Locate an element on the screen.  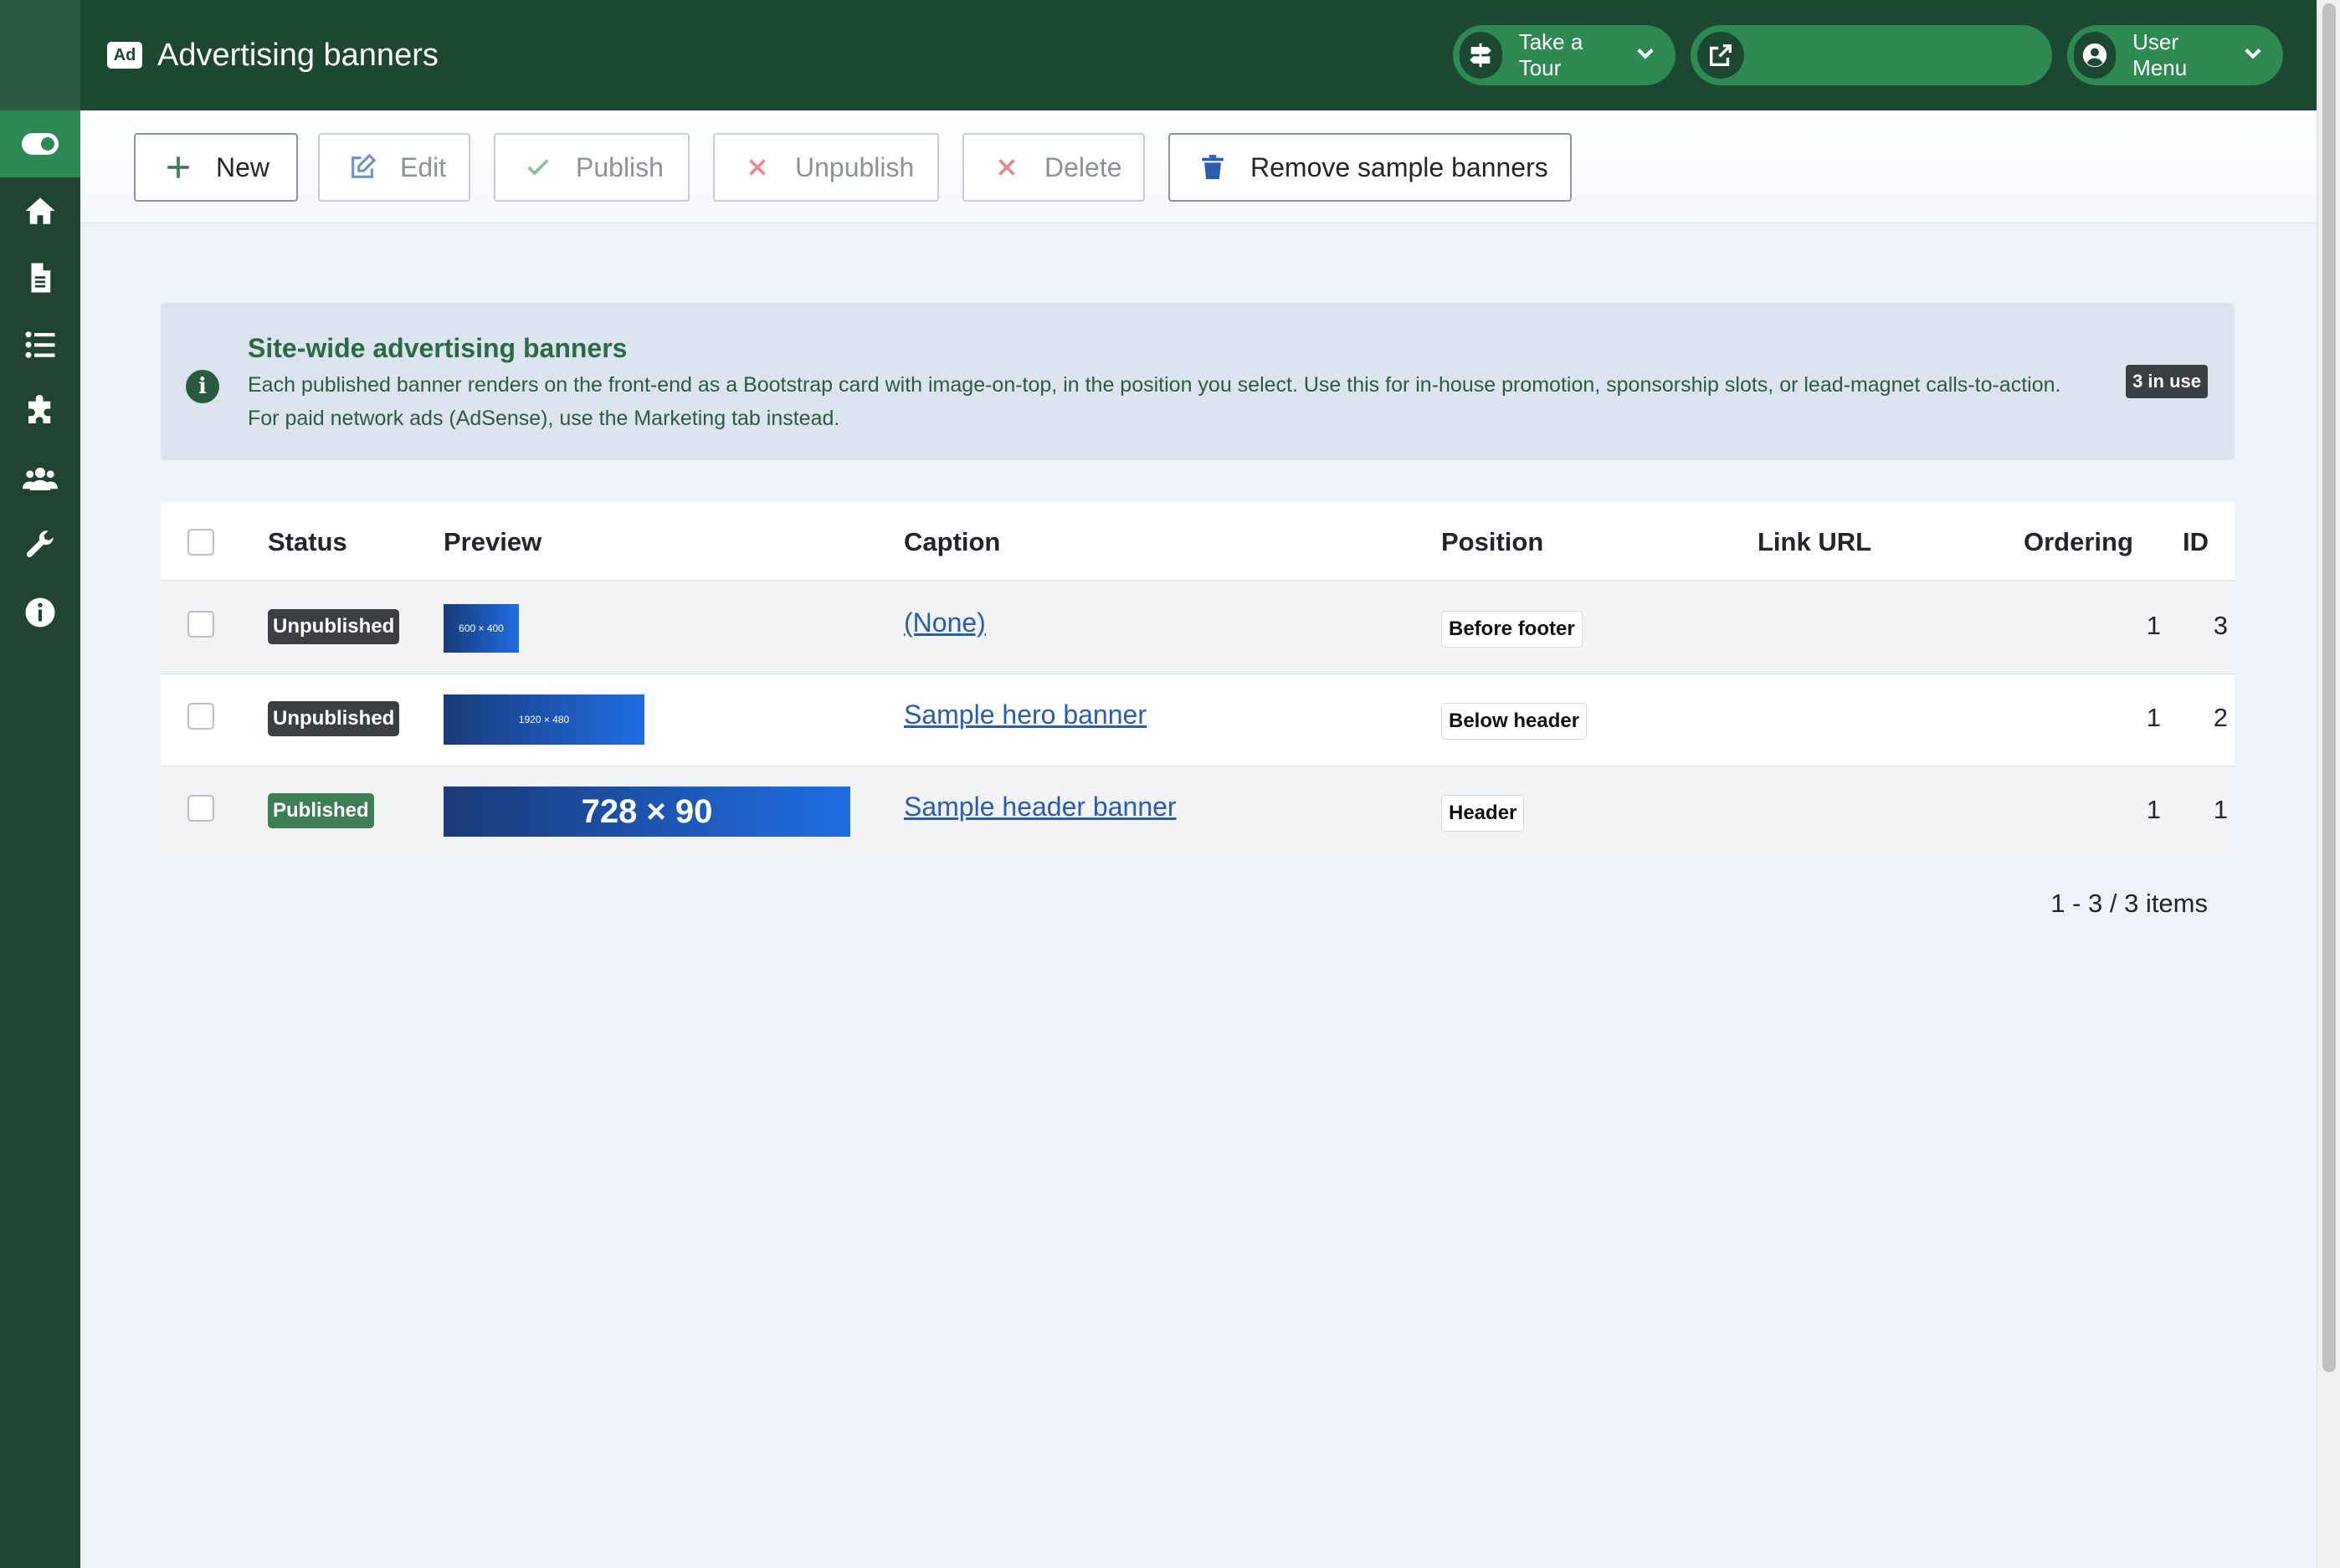
caption-link: (None) is located at coordinates (945, 622).